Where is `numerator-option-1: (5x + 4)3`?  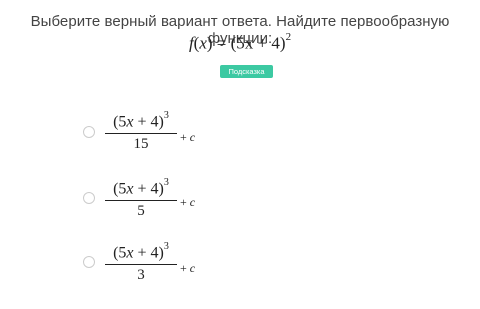 numerator-option-1: (5x + 4)3 is located at coordinates (141, 120).